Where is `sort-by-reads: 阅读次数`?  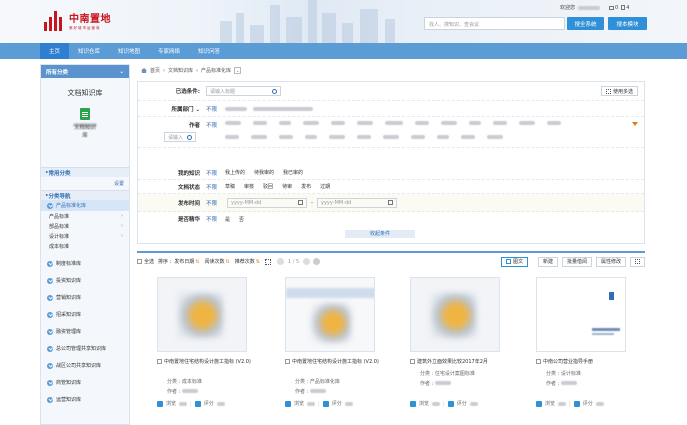
sort-by-reads: 阅读次数 is located at coordinates (215, 261).